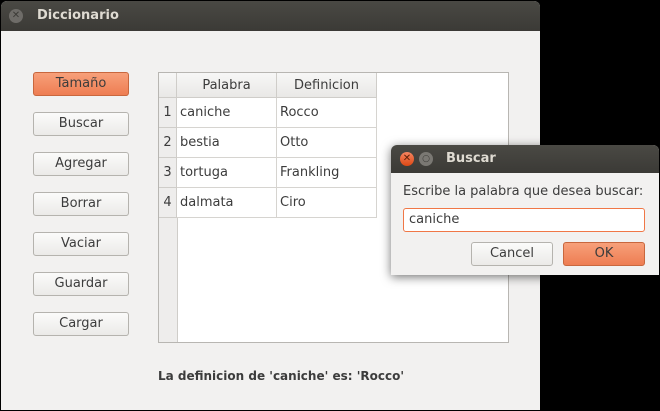 Image resolution: width=660 pixels, height=411 pixels. I want to click on tamano-button: Tamaño, so click(81, 84).